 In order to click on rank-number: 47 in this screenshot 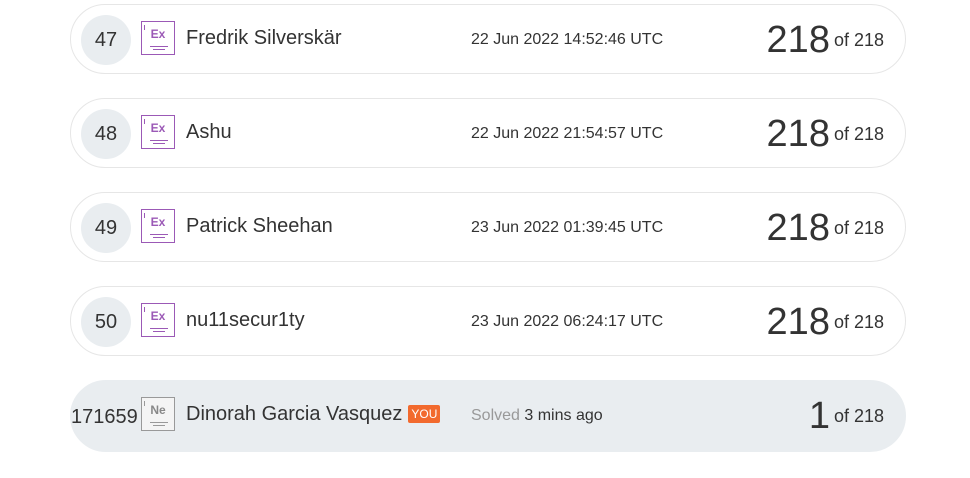, I will do `click(106, 40)`.